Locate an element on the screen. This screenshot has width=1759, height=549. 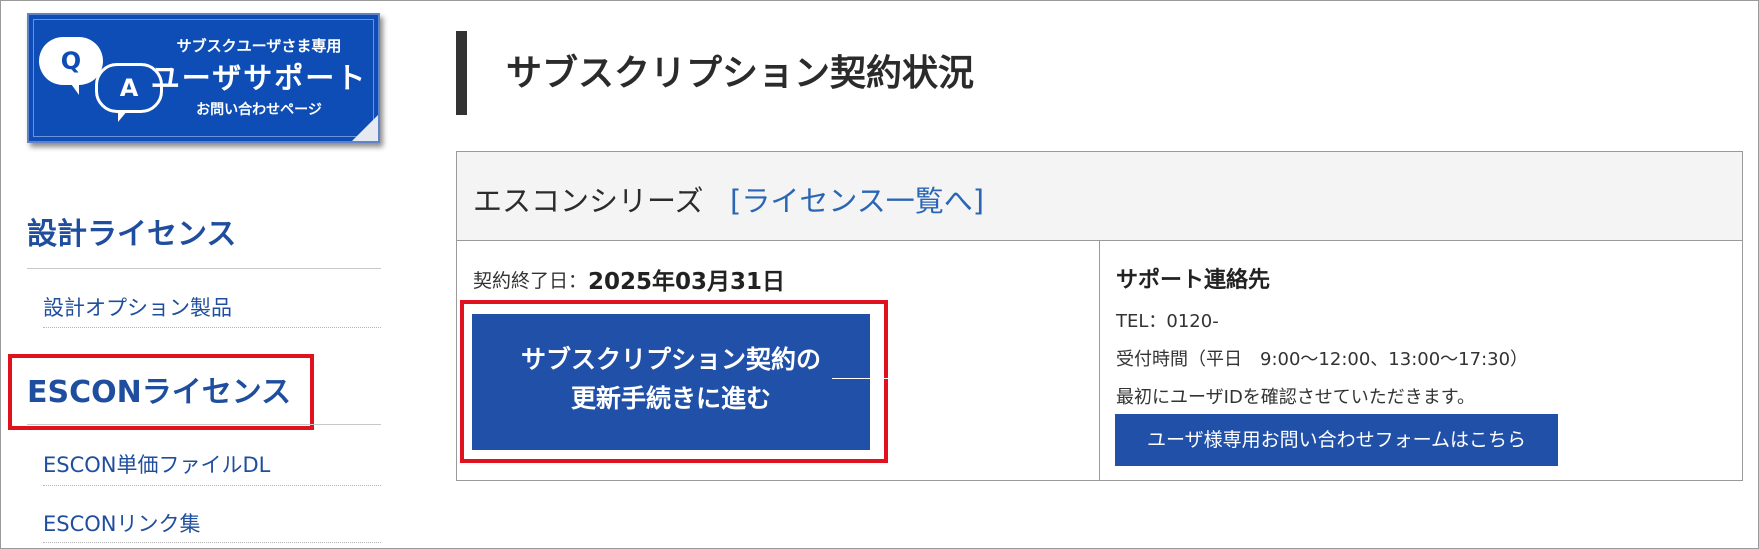
support-note: 最初にユーザIDを確認させていただきます。 is located at coordinates (1296, 397).